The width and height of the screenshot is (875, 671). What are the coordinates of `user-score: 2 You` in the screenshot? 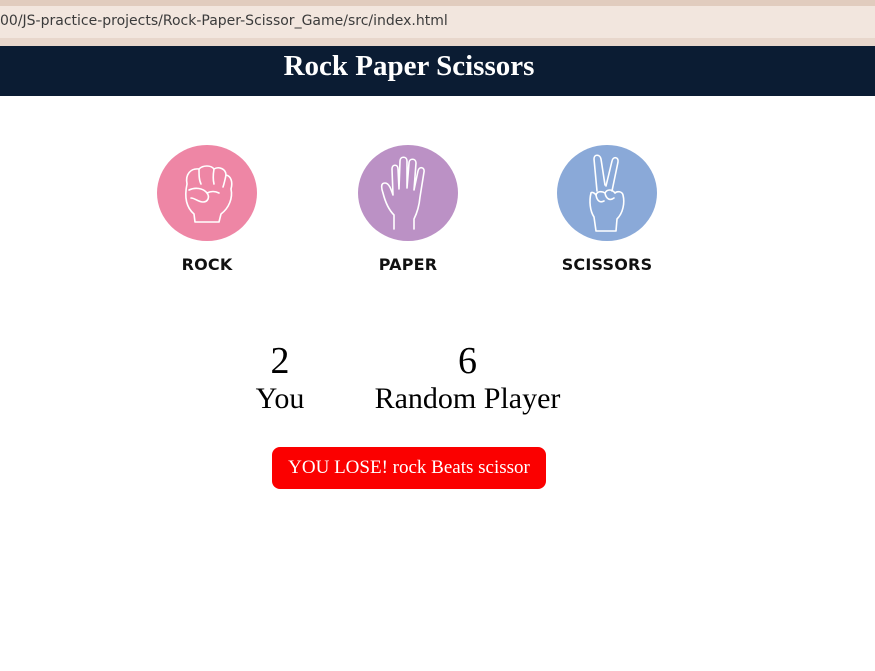 It's located at (280, 379).